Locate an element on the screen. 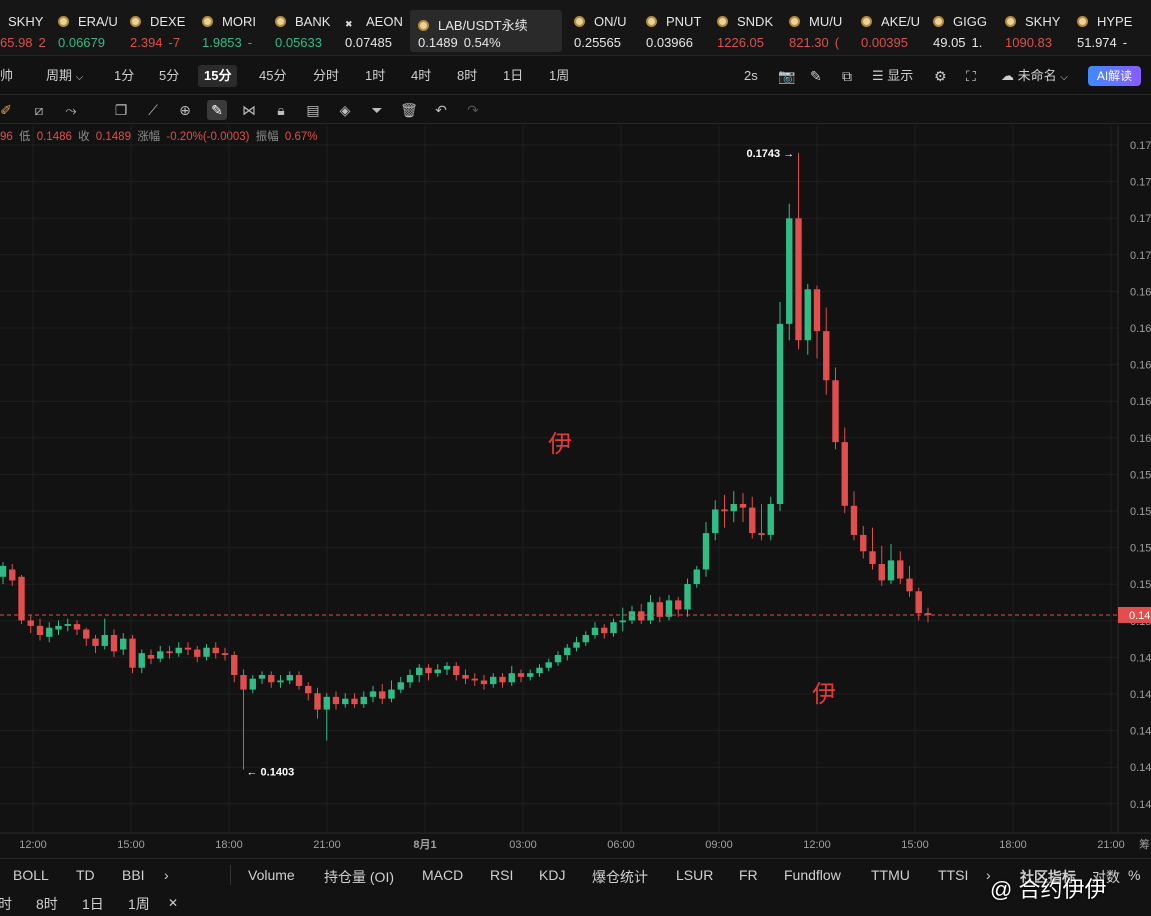  indicator-10-tab: FR is located at coordinates (748, 875).